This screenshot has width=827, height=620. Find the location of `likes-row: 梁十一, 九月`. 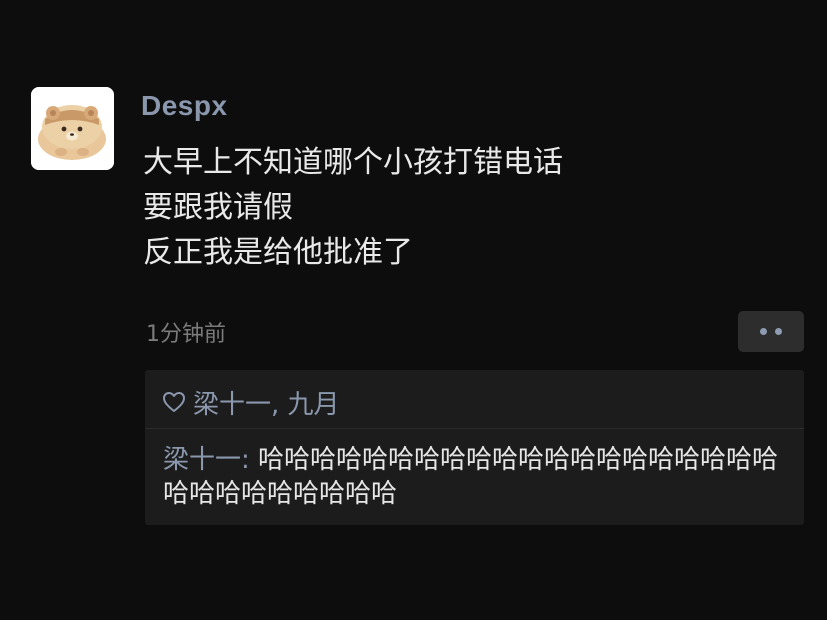

likes-row: 梁十一, 九月 is located at coordinates (251, 402).